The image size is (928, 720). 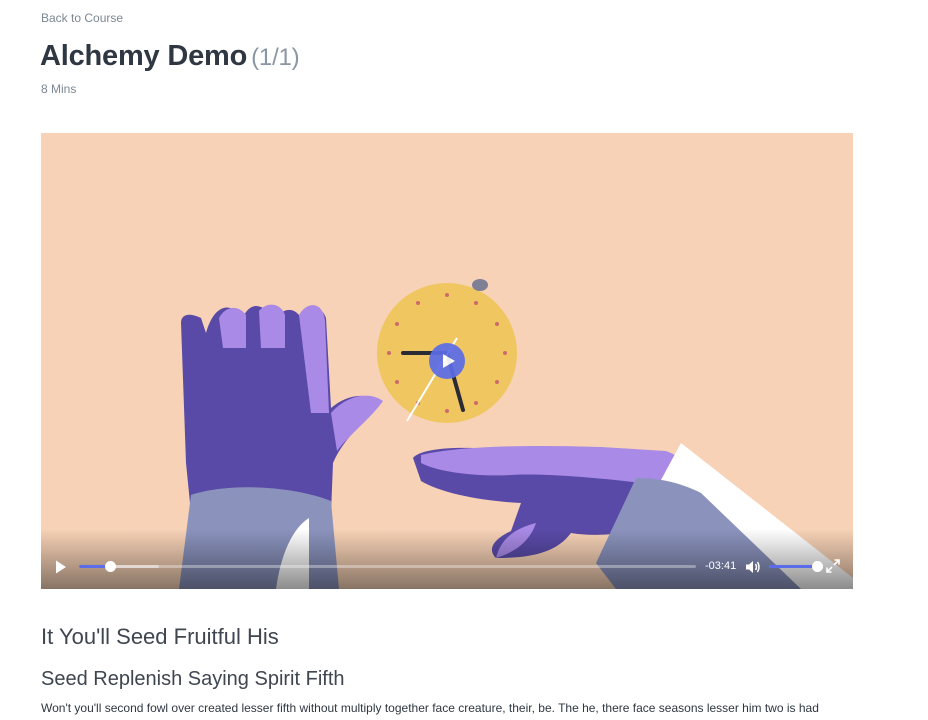 I want to click on lesson-title: Alchemy Demo (1/1), so click(x=170, y=56).